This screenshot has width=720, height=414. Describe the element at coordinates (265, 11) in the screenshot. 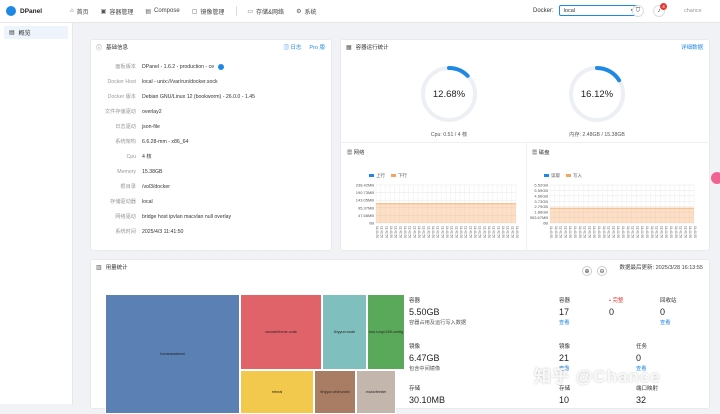

I see `nav-storage: ▭ 存储&网络` at that location.